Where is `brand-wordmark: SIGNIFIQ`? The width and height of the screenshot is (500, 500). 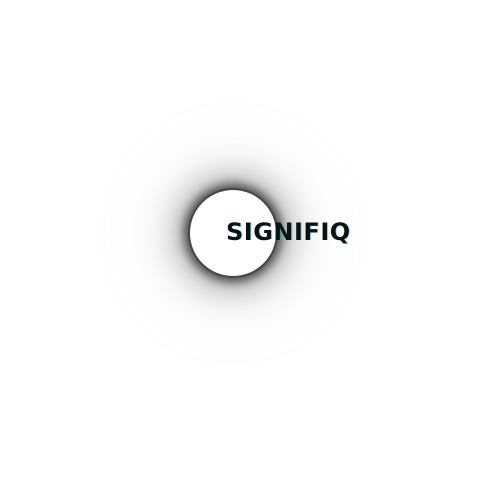 brand-wordmark: SIGNIFIQ is located at coordinates (288, 232).